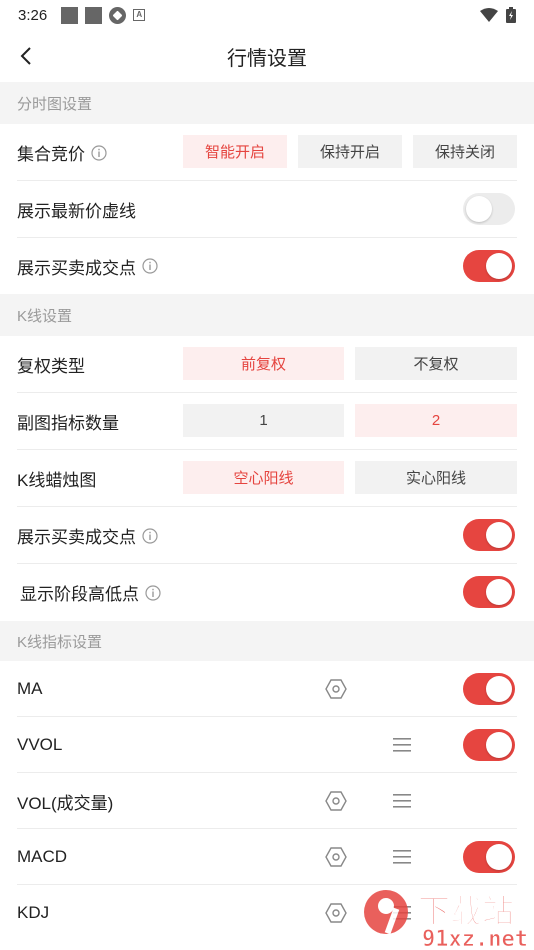 The width and height of the screenshot is (534, 950). What do you see at coordinates (30, 688) in the screenshot?
I see `indicator-name: MA` at bounding box center [30, 688].